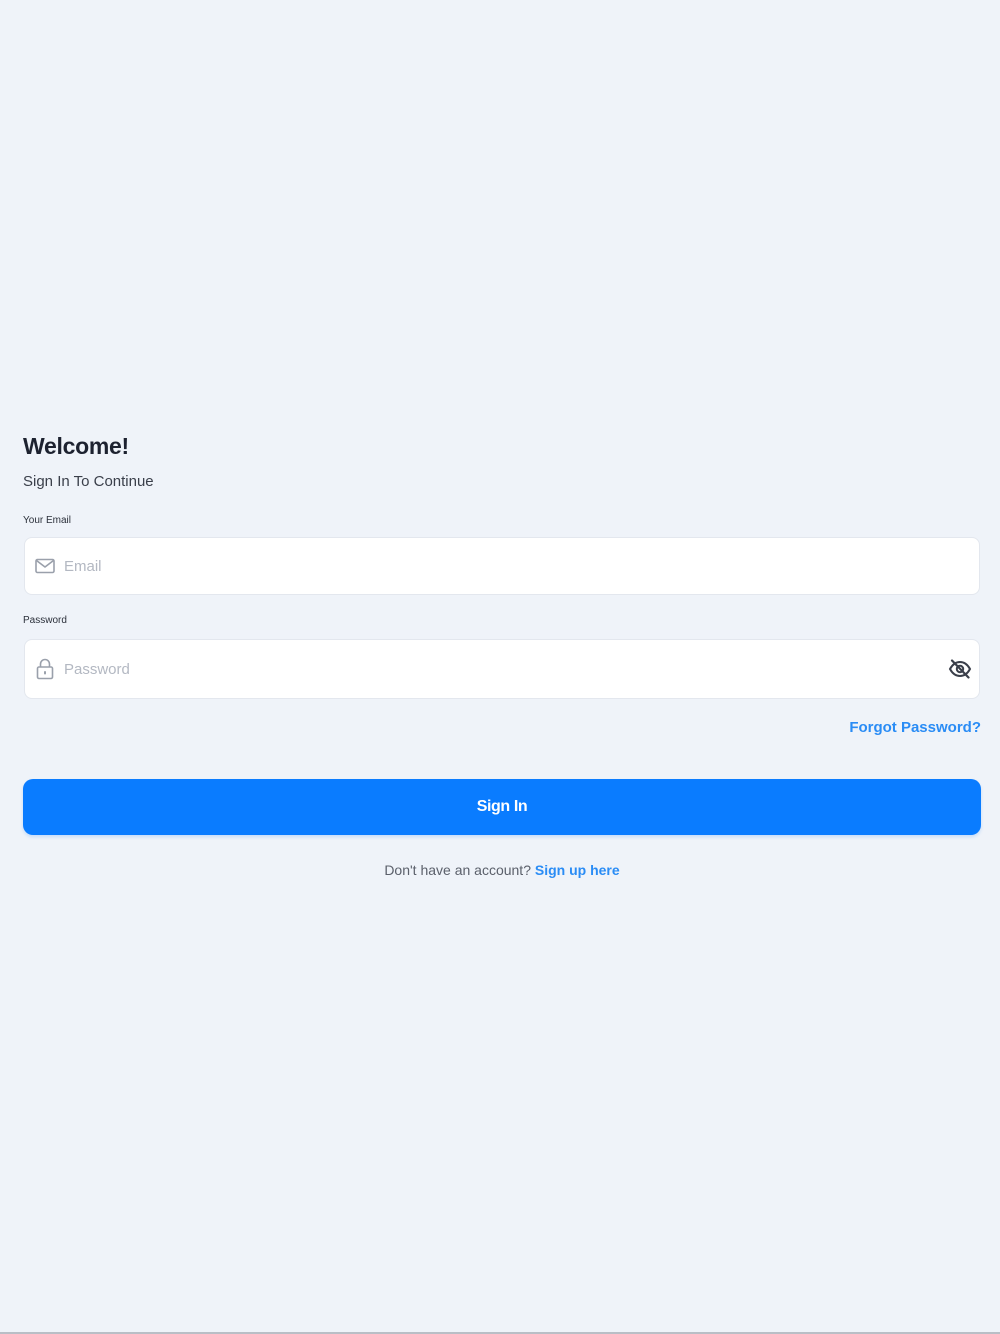 Image resolution: width=1000 pixels, height=1334 pixels. I want to click on email-input, so click(494, 566).